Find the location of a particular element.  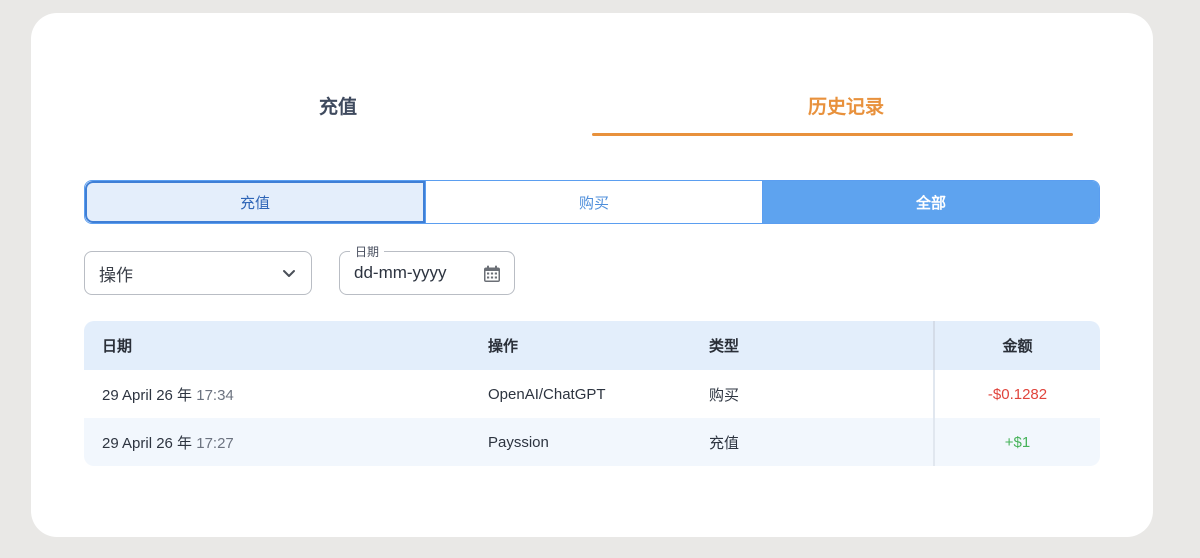

operation-select: 操作 is located at coordinates (198, 273).